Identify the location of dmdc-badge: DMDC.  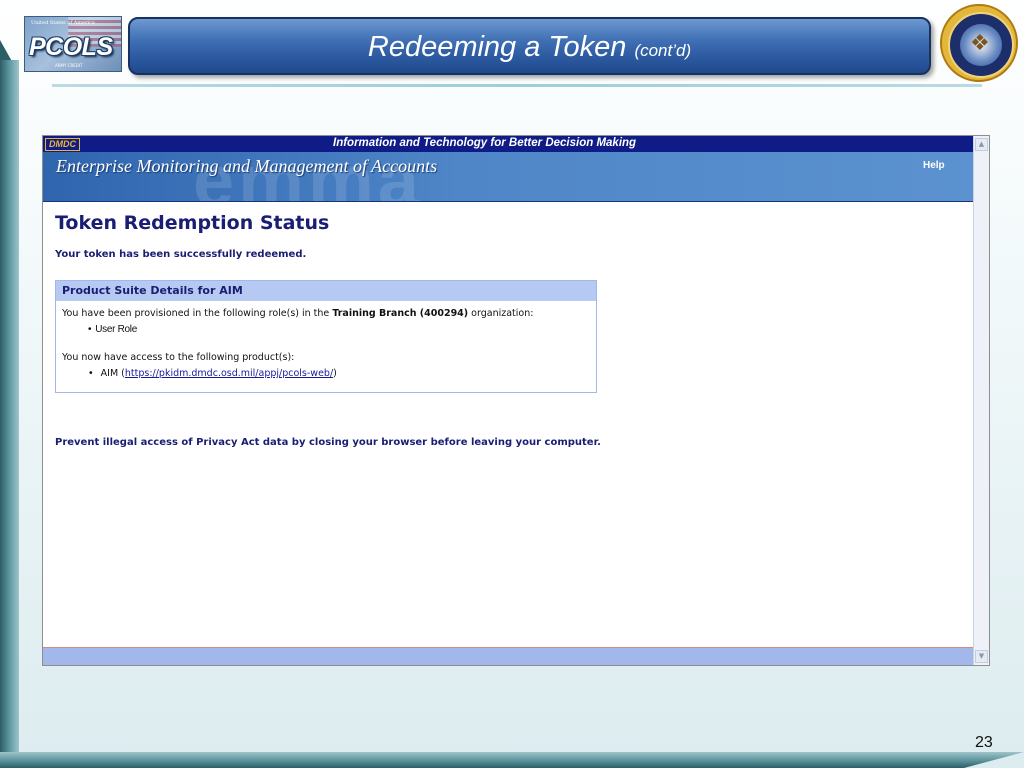
(62, 144).